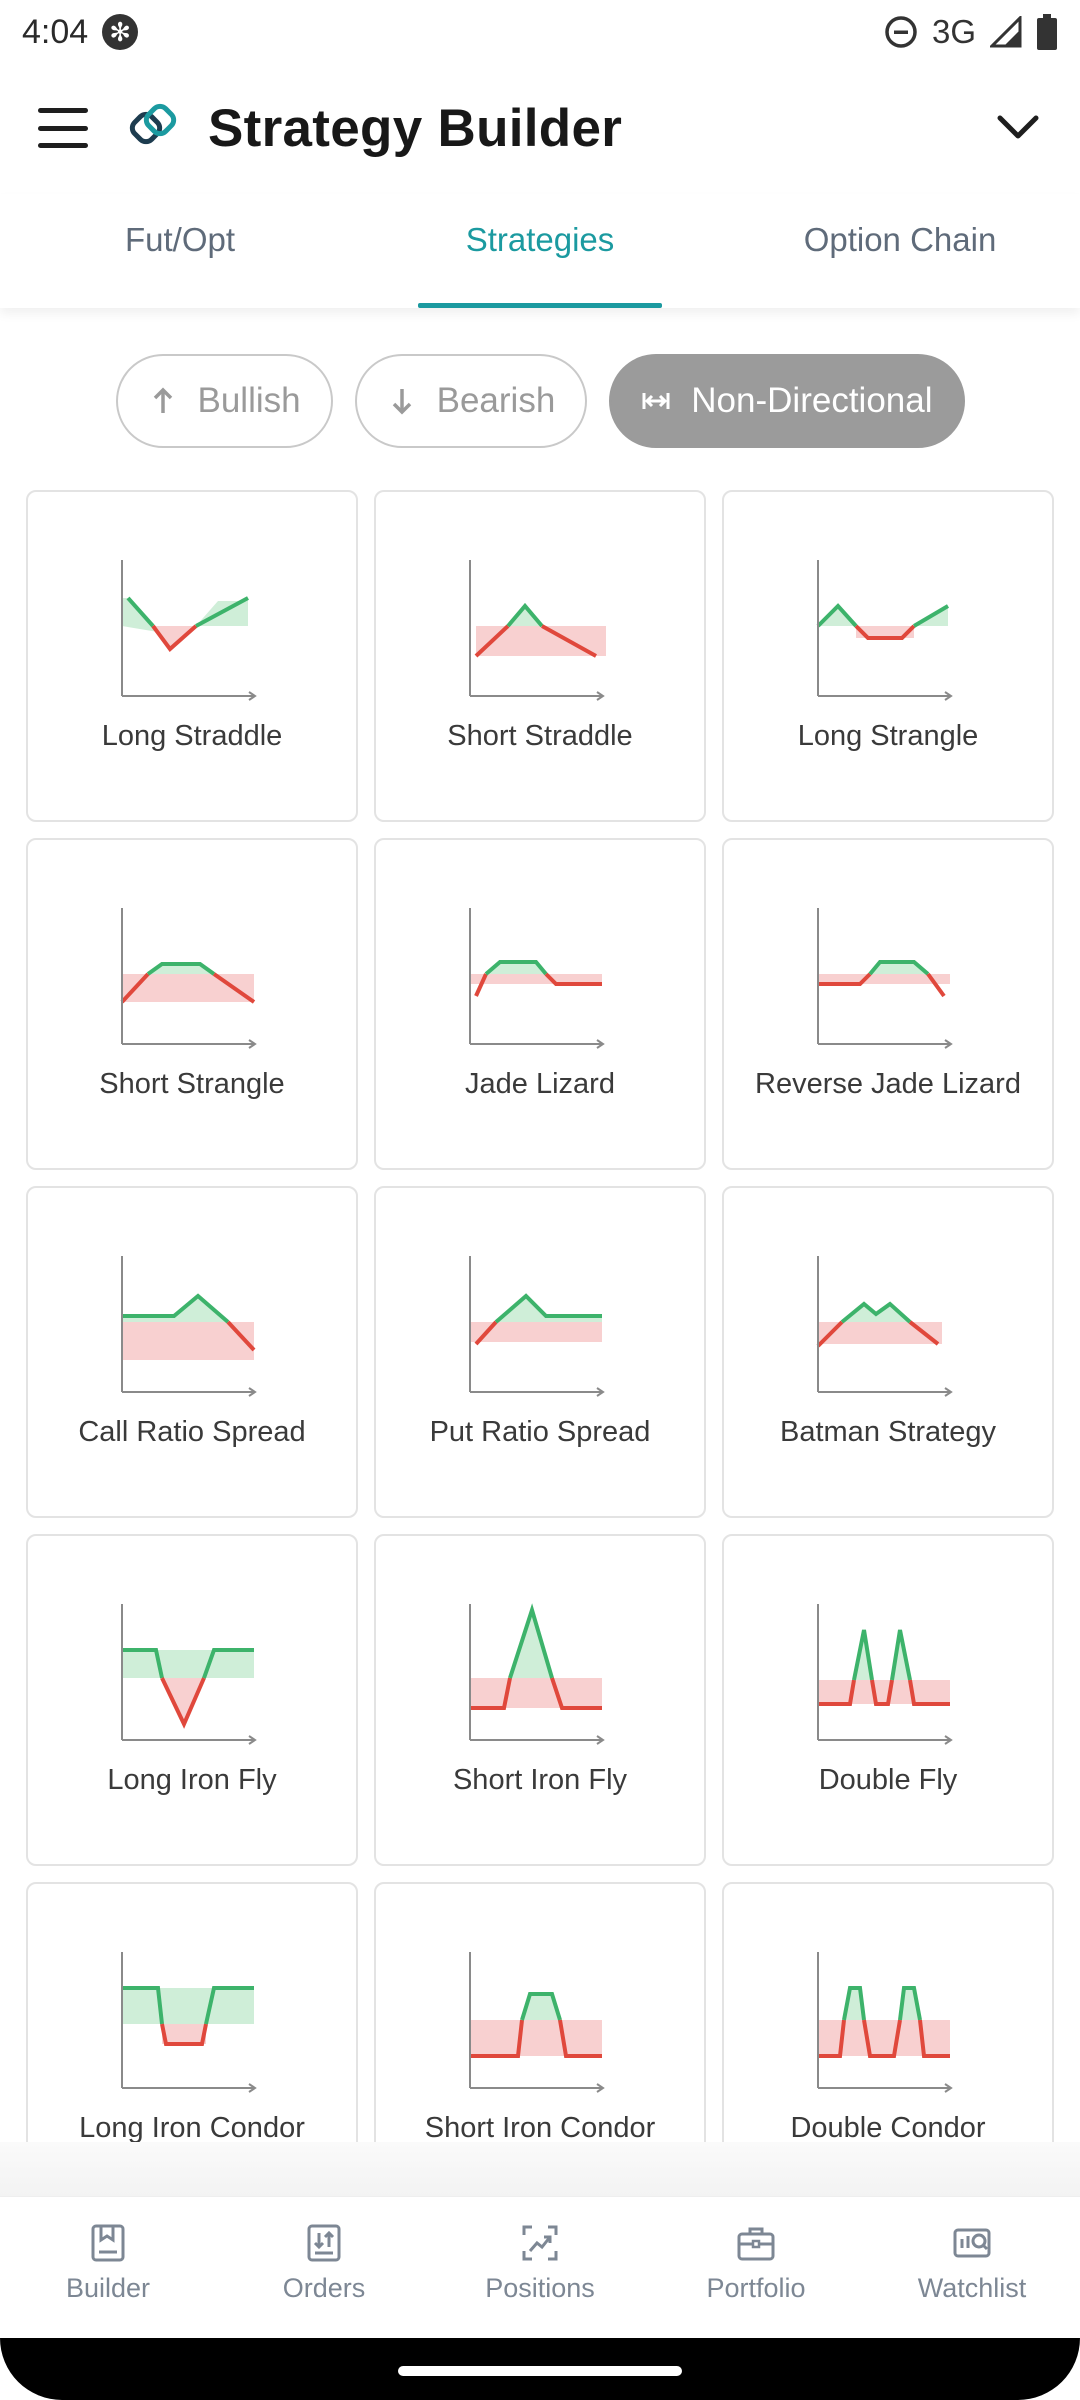 Image resolution: width=1080 pixels, height=2400 pixels. I want to click on nav-orders: Orders, so click(324, 2267).